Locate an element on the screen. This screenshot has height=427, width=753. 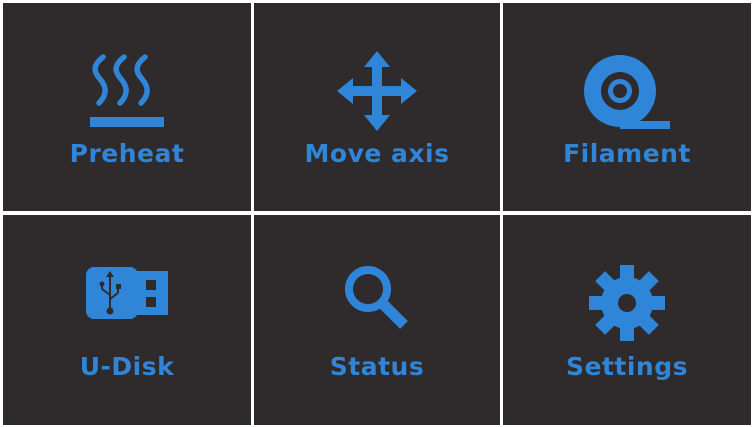
filament-label: Filament is located at coordinates (627, 153).